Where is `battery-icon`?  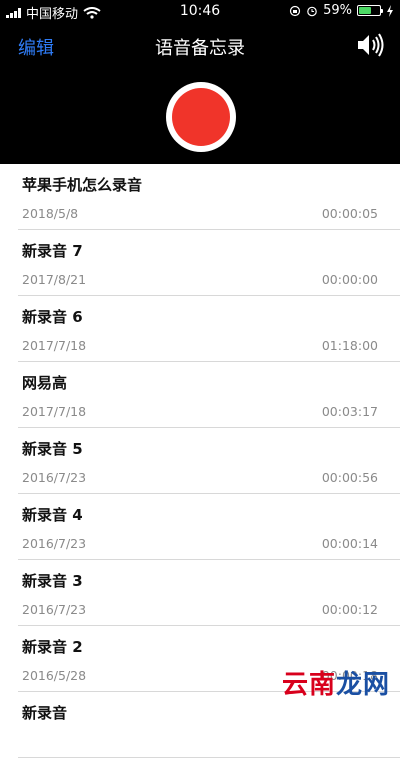 battery-icon is located at coordinates (370, 10).